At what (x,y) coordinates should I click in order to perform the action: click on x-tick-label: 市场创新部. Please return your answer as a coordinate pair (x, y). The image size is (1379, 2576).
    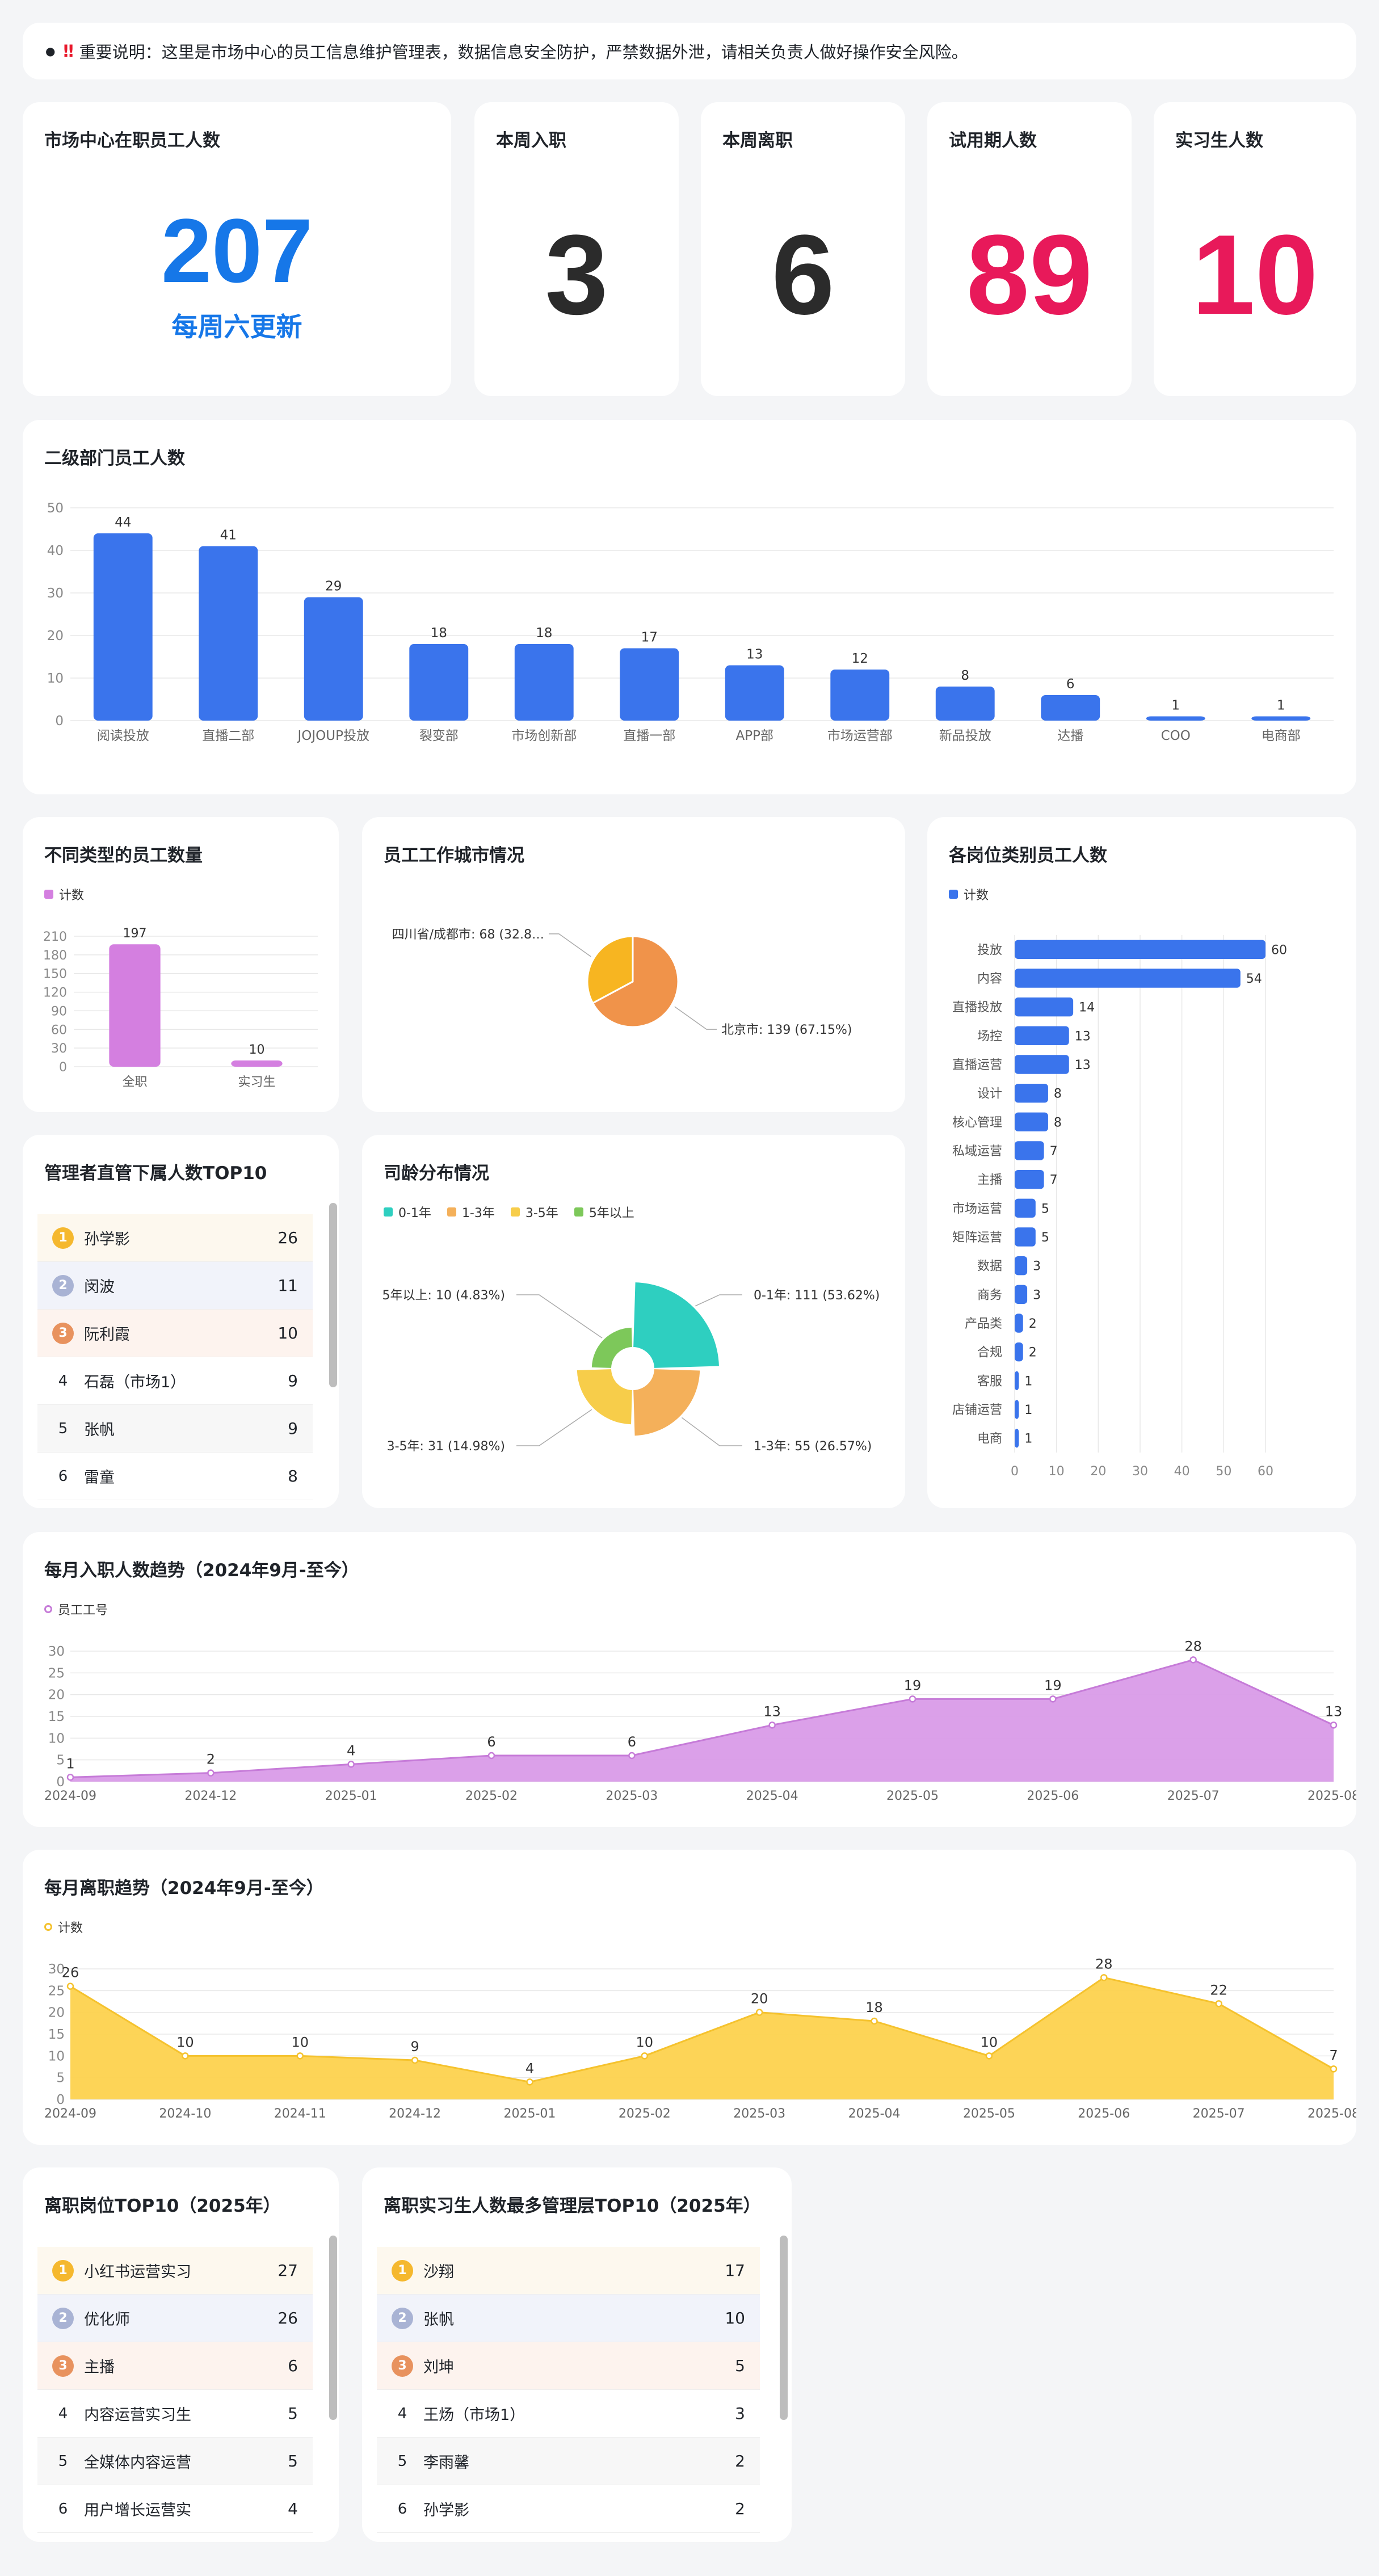
    Looking at the image, I should click on (544, 736).